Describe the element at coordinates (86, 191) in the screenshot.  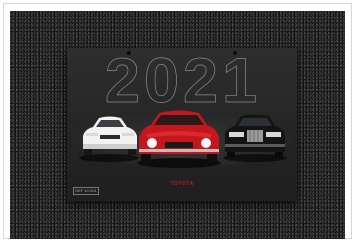
I see `calendar-code-label: DEF 10-001` at that location.